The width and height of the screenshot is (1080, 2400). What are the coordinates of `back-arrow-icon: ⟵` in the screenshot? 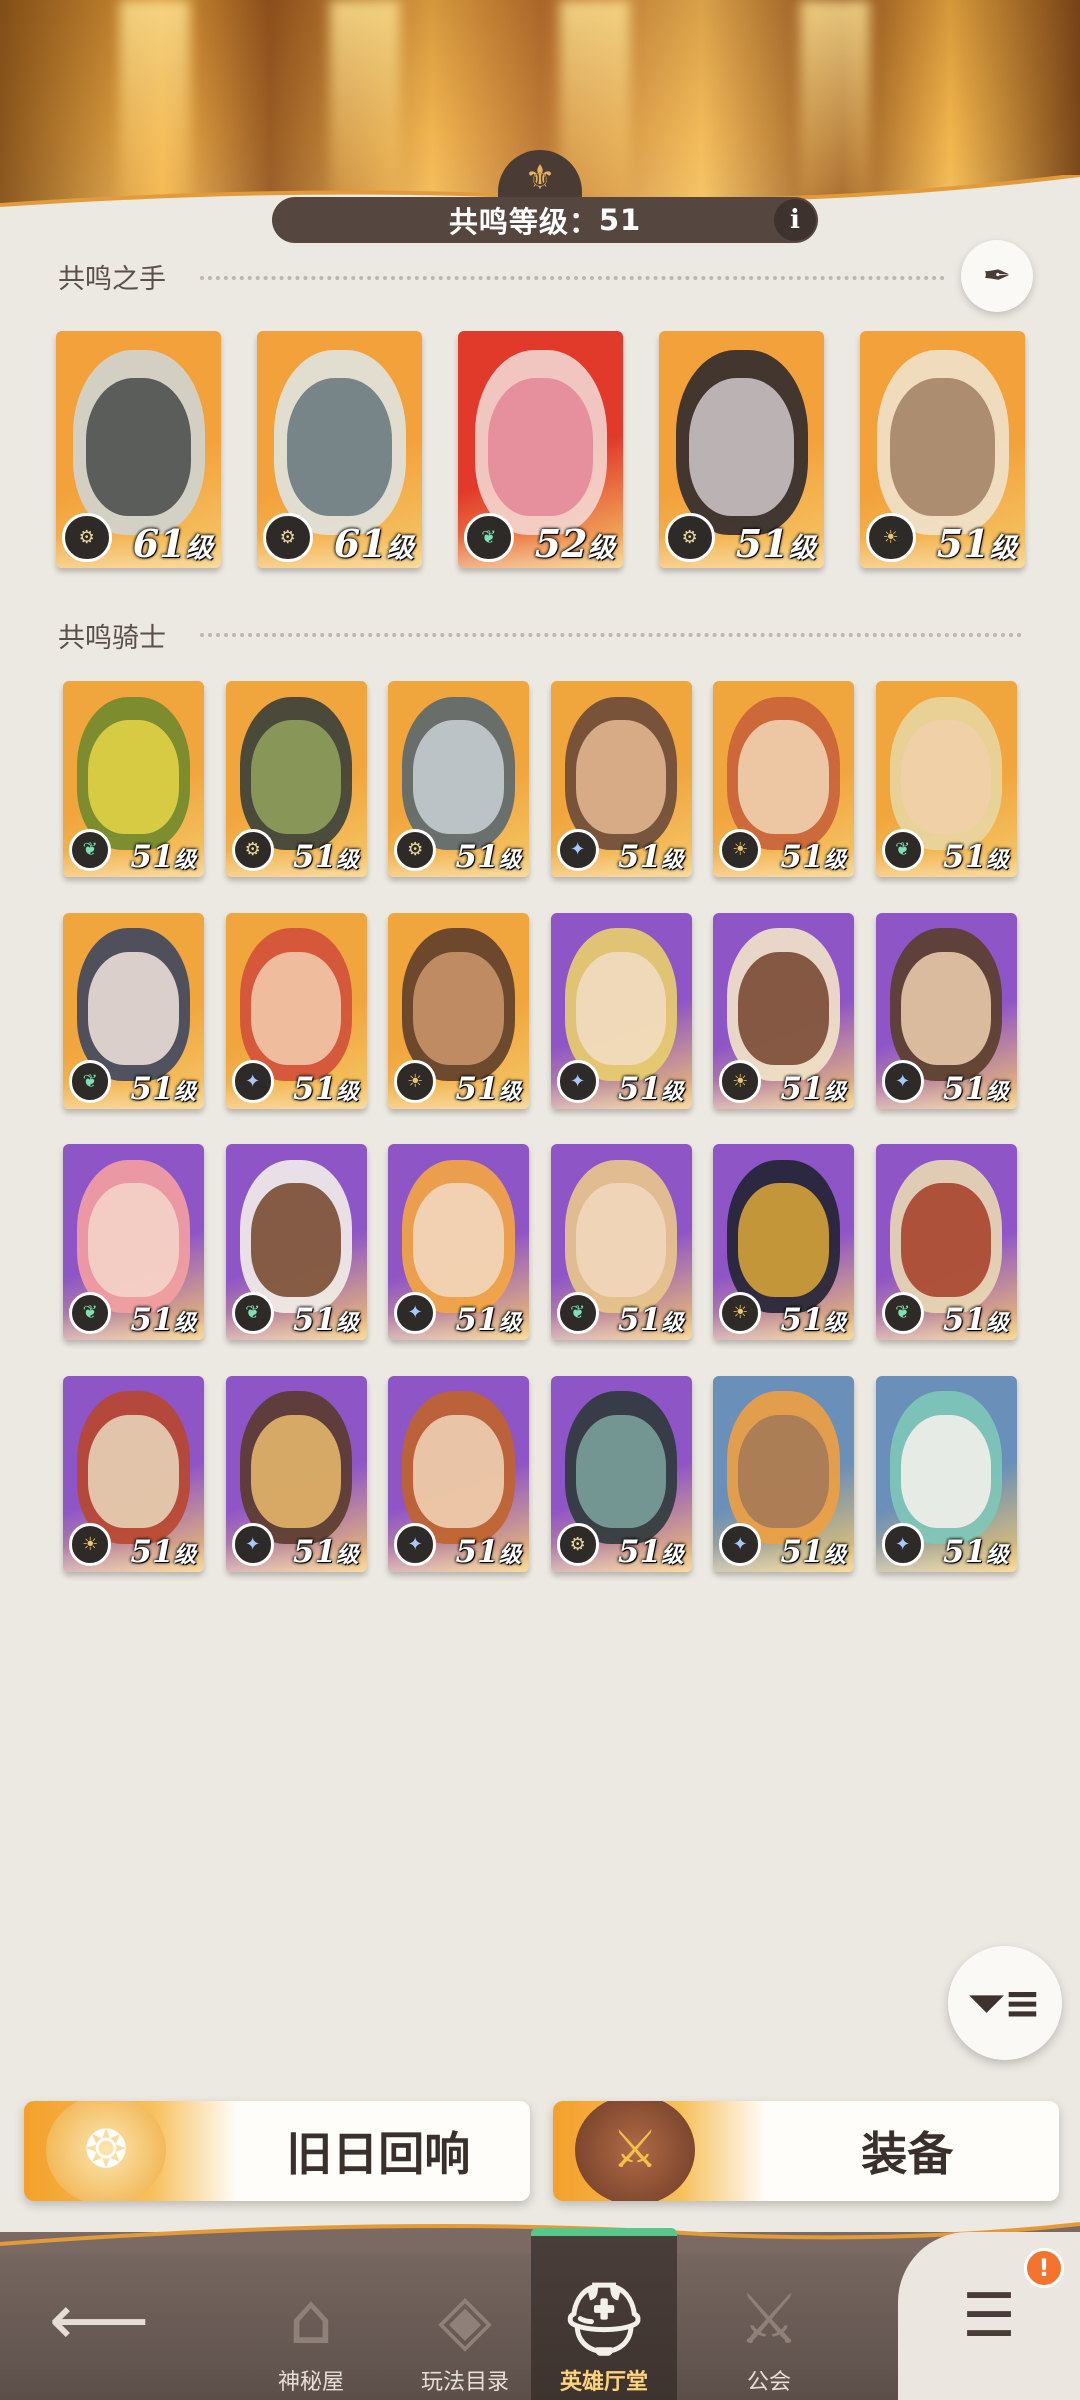 It's located at (99, 2320).